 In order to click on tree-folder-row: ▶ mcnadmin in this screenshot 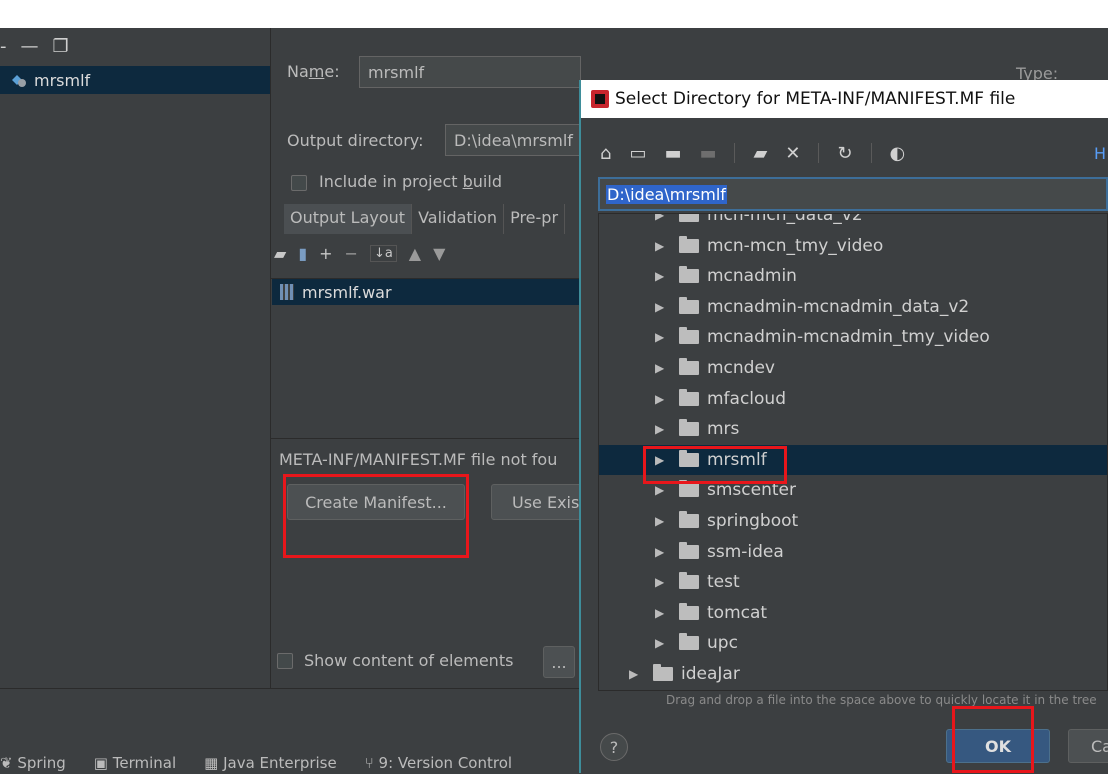, I will do `click(853, 276)`.